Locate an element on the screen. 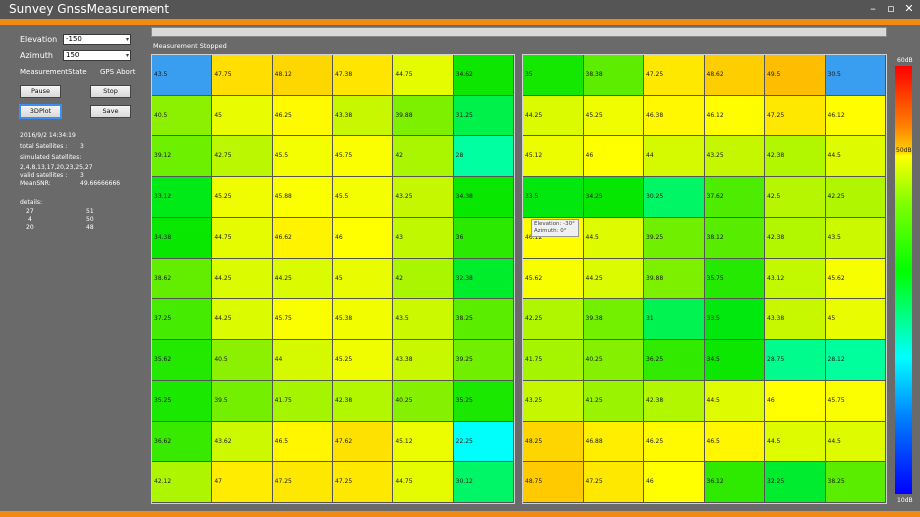 This screenshot has height=517, width=920. 3dplot-button: 3DPlot is located at coordinates (40, 111).